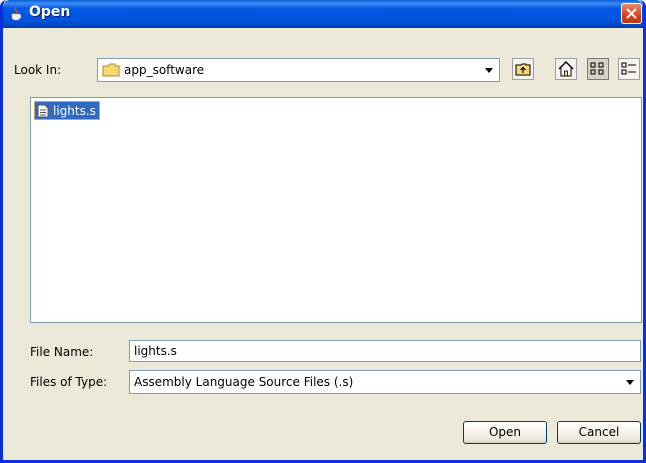  Describe the element at coordinates (16, 13) in the screenshot. I see `java-cup-icon` at that location.